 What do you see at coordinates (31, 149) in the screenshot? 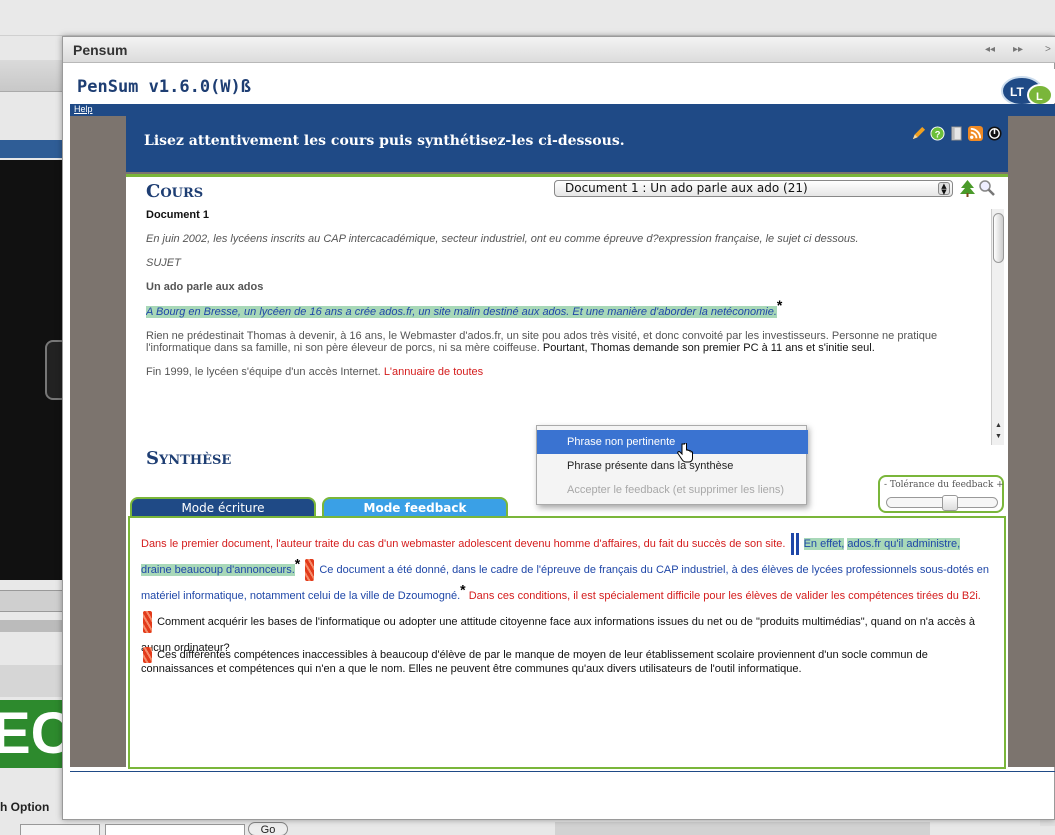
I see `background-blue-bar` at bounding box center [31, 149].